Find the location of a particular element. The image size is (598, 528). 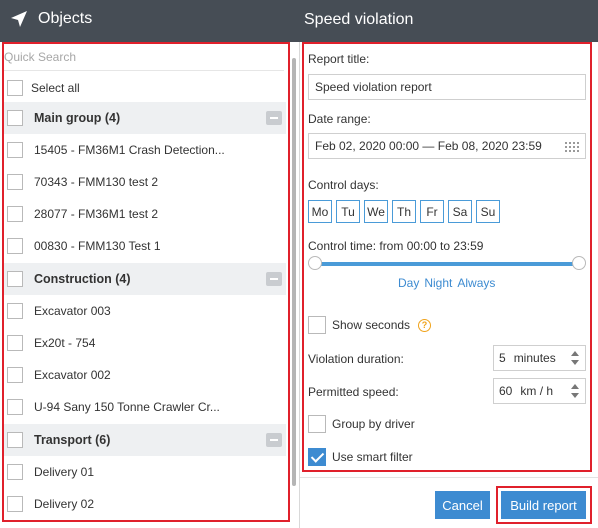

group-by-driver-option: Group by driver is located at coordinates (361, 424).